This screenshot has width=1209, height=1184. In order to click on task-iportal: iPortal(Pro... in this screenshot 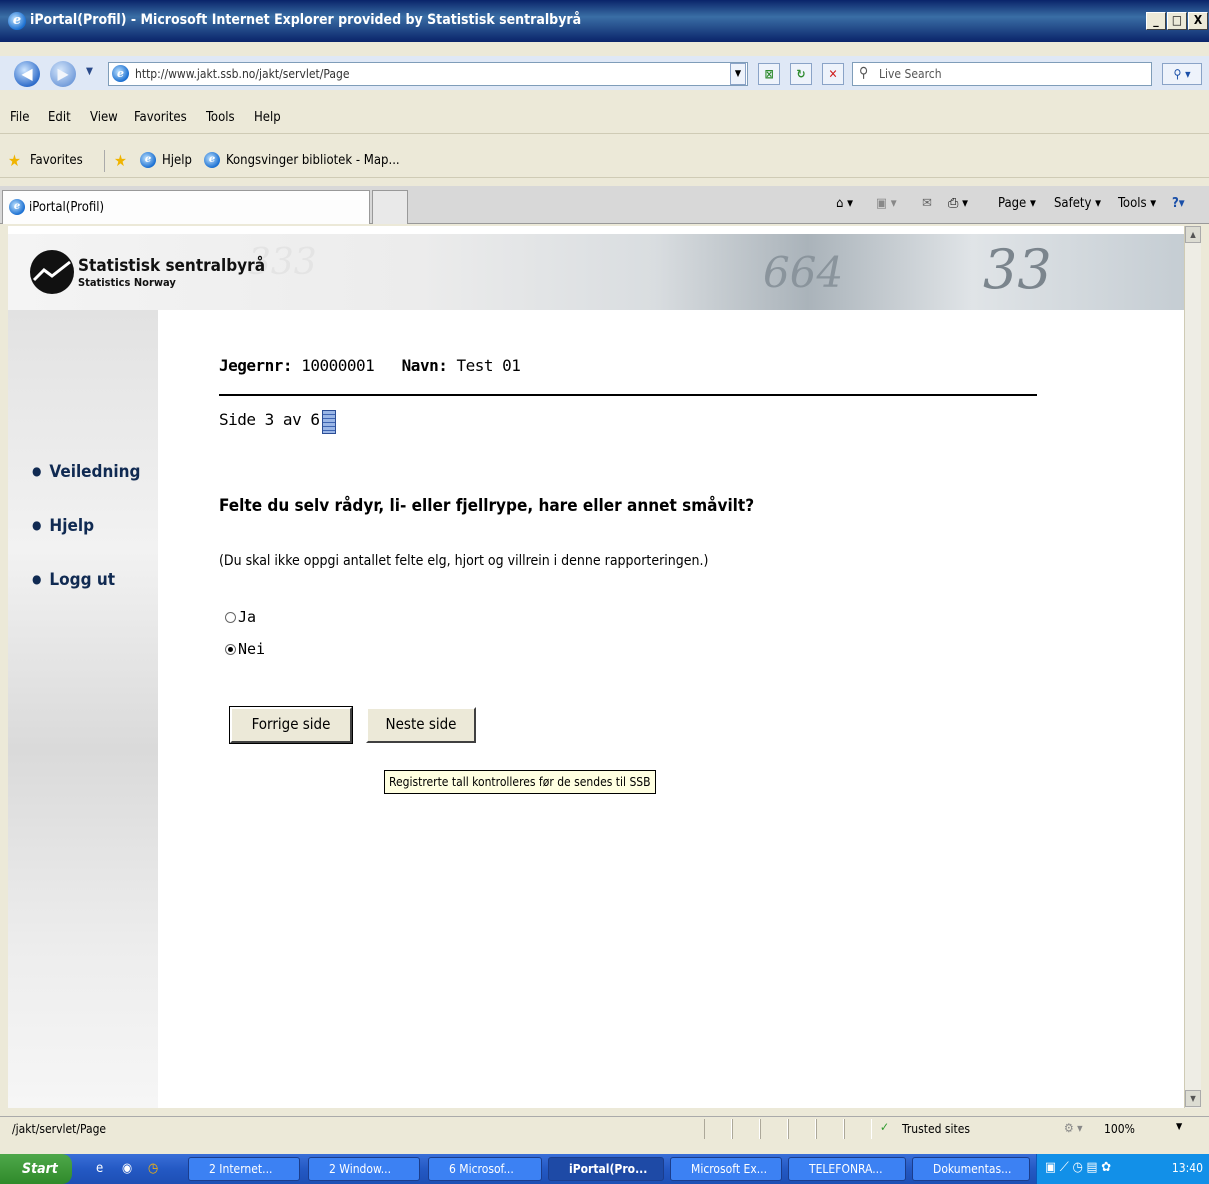, I will do `click(606, 1169)`.